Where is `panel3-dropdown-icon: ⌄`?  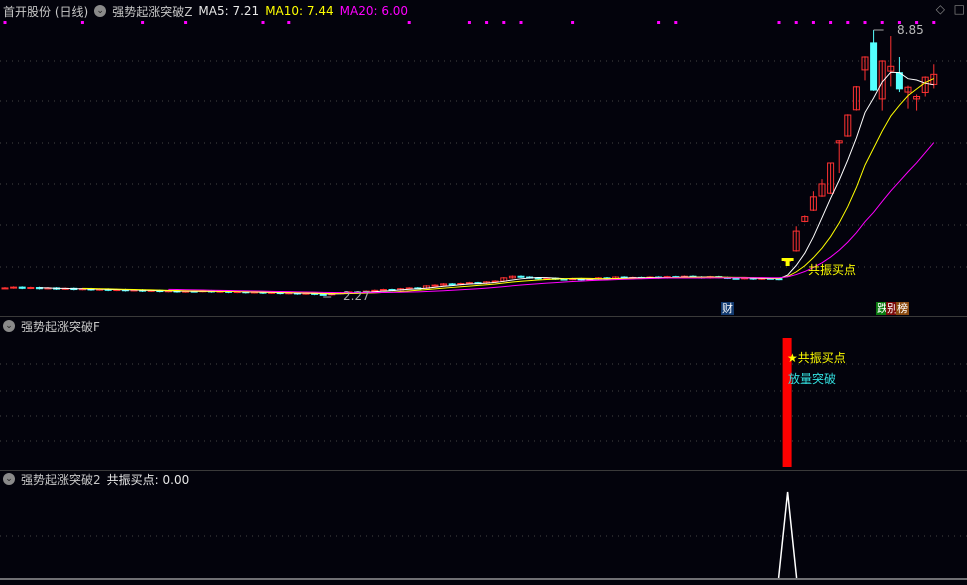 panel3-dropdown-icon: ⌄ is located at coordinates (9, 479).